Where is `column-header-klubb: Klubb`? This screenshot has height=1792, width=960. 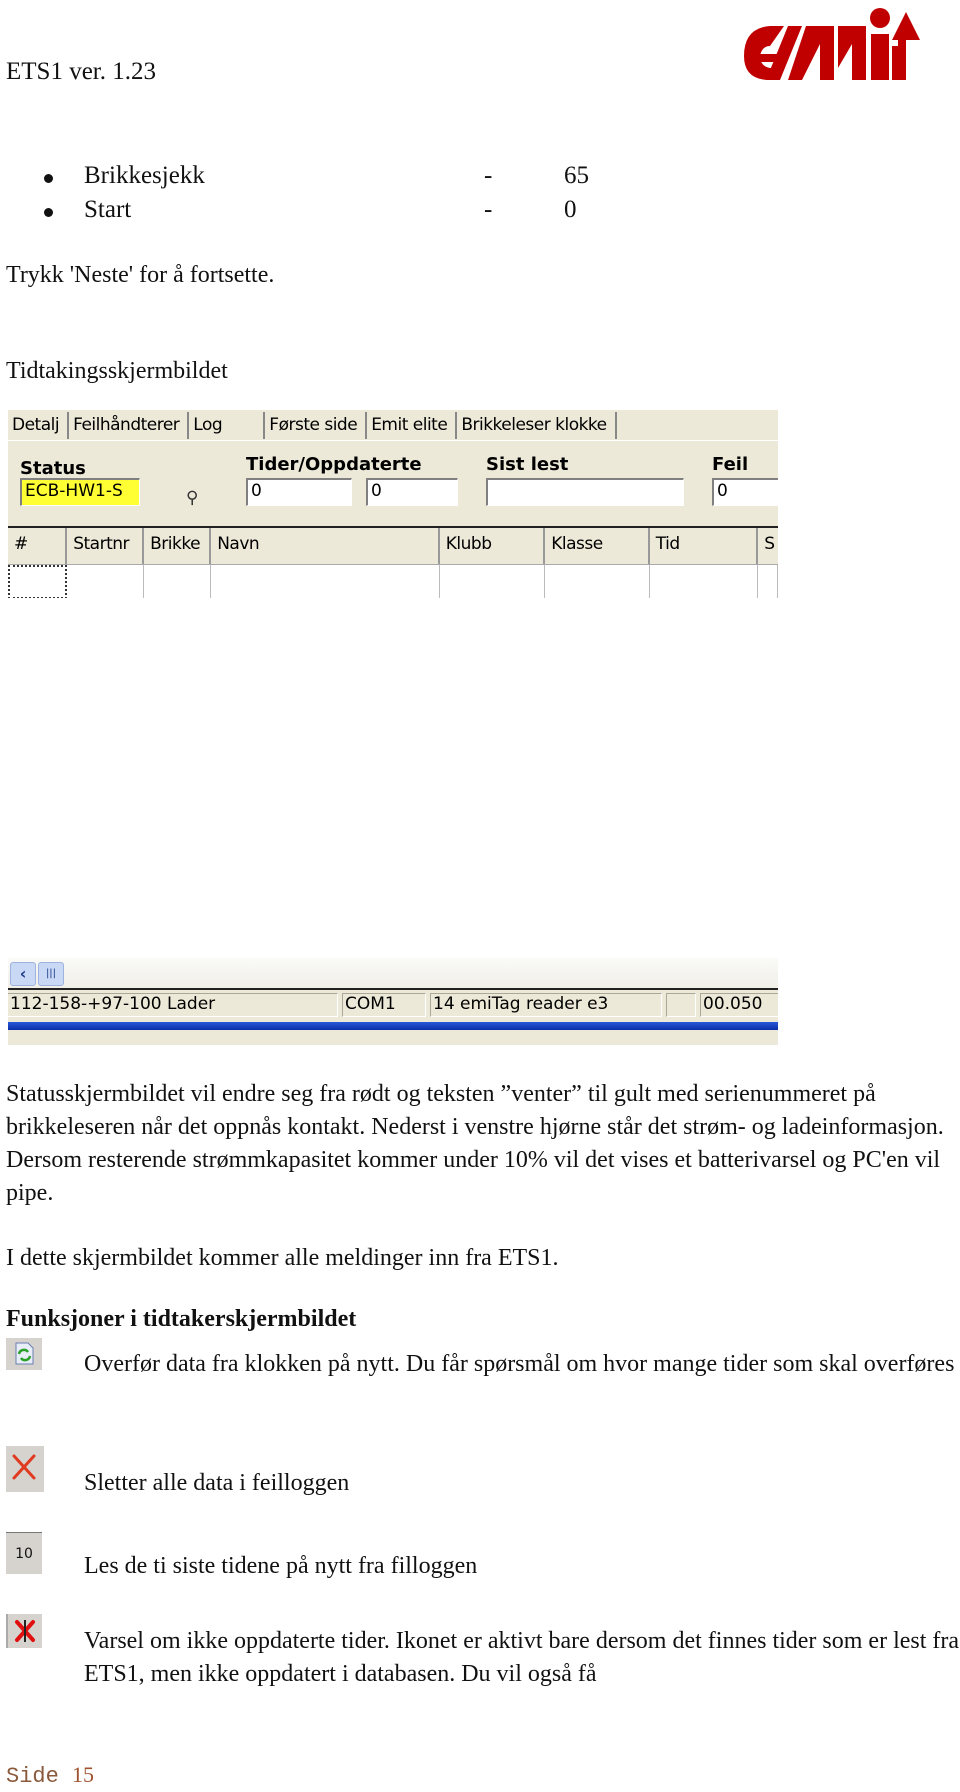 column-header-klubb: Klubb is located at coordinates (493, 546).